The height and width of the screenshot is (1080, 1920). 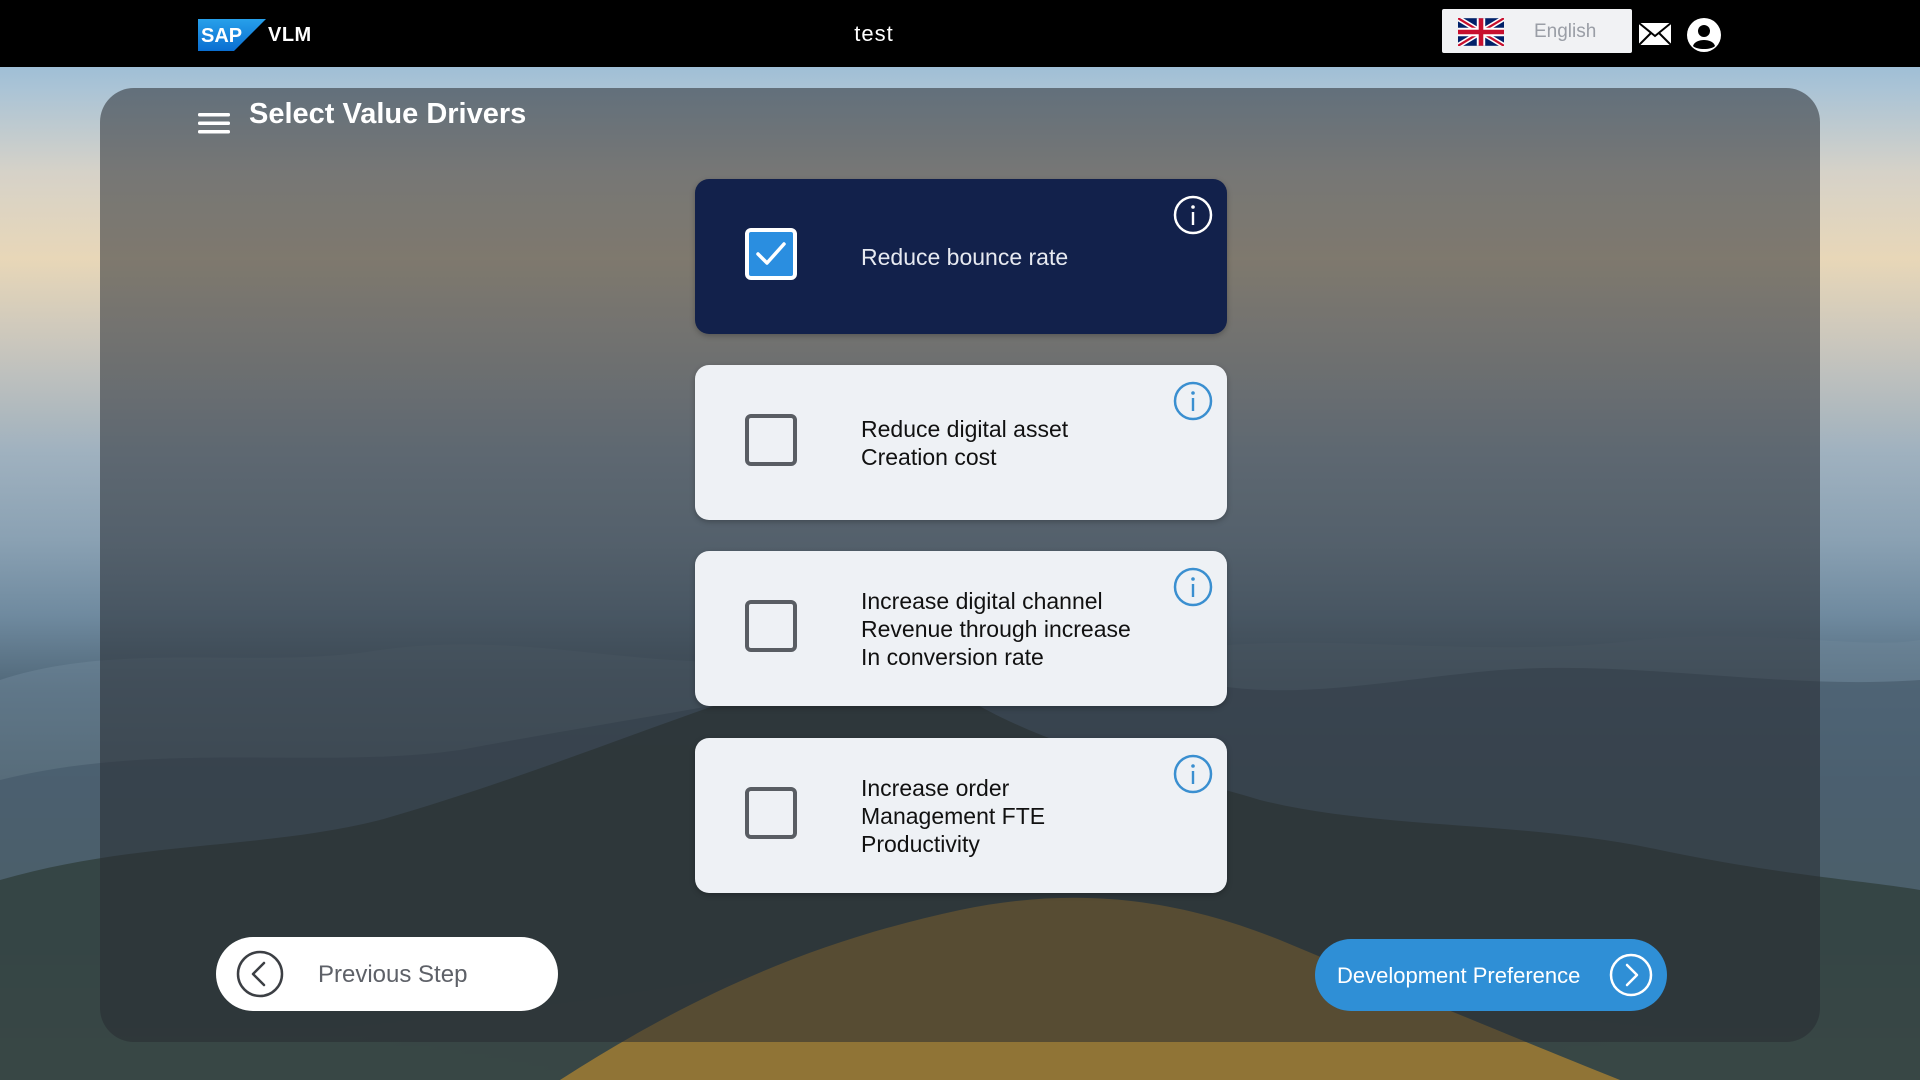 What do you see at coordinates (393, 974) in the screenshot?
I see `previous-step-label: Previous Step` at bounding box center [393, 974].